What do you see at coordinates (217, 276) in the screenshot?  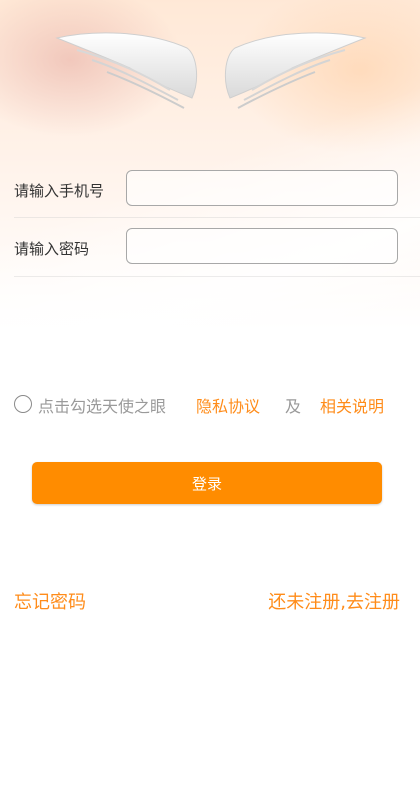 I see `row-divider` at bounding box center [217, 276].